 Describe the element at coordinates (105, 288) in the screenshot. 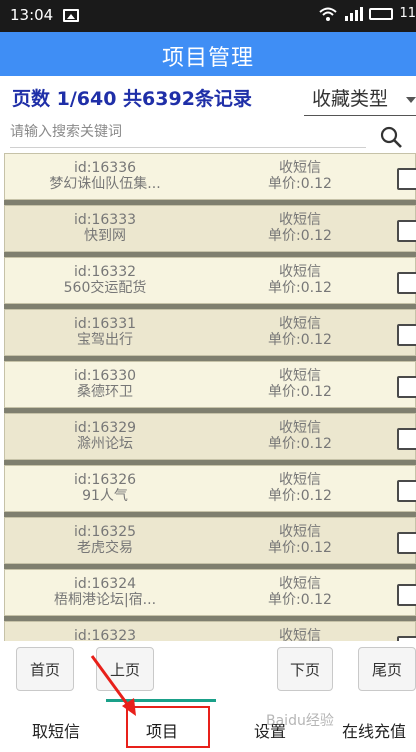

I see `row-name: 560交运配货` at that location.